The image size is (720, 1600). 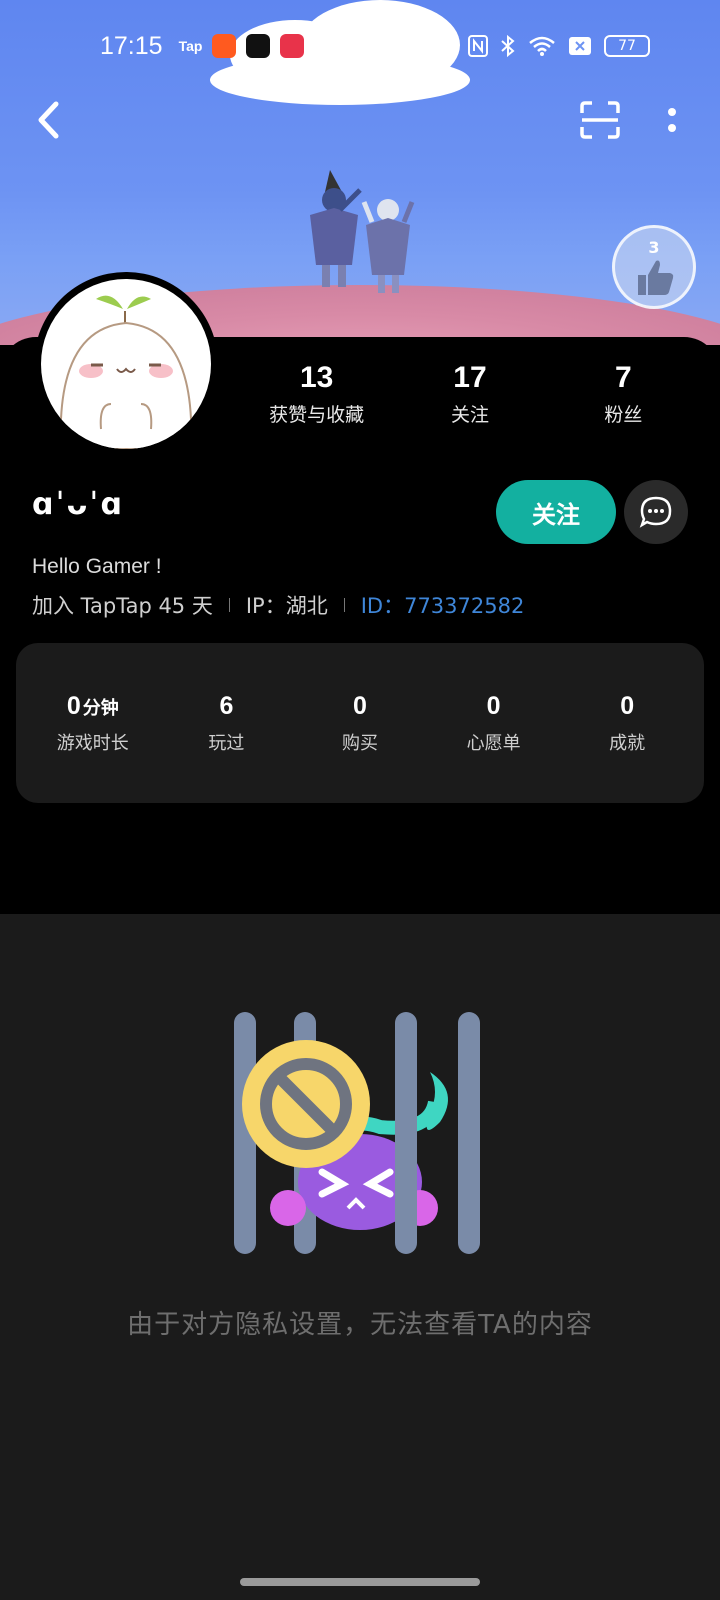 I want to click on status-bar: 17:15 Tap ● 77, so click(x=360, y=46).